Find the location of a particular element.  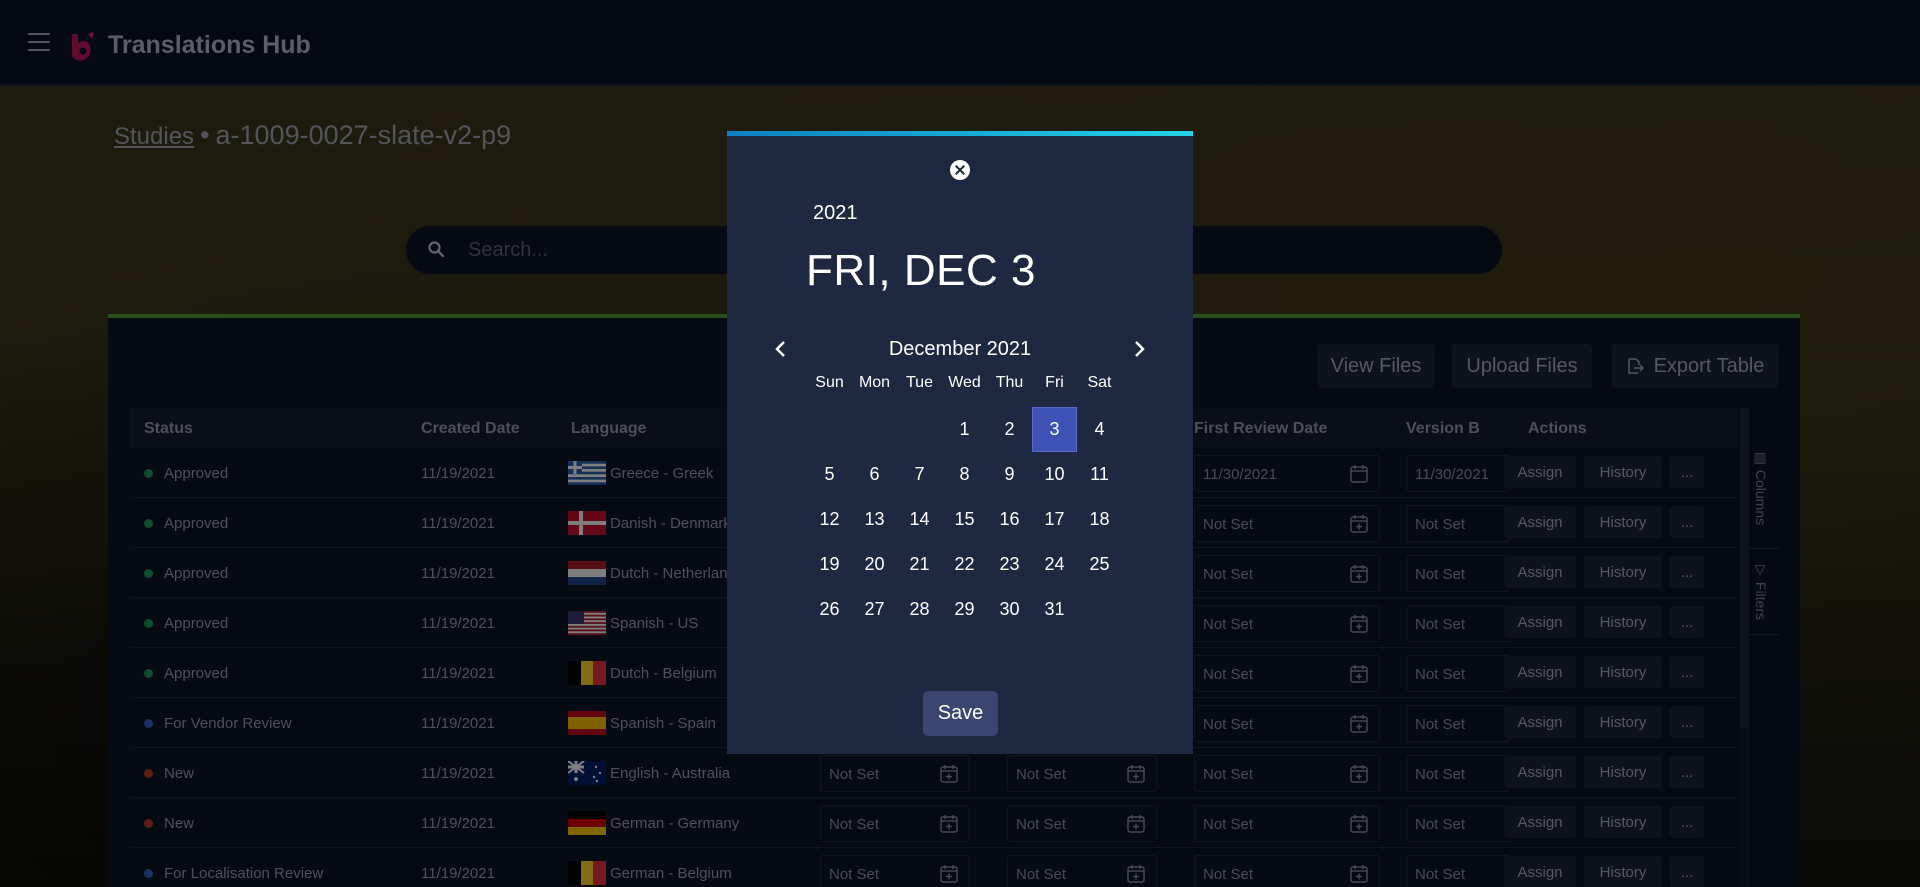

chevron-right-icon is located at coordinates (1139, 349).